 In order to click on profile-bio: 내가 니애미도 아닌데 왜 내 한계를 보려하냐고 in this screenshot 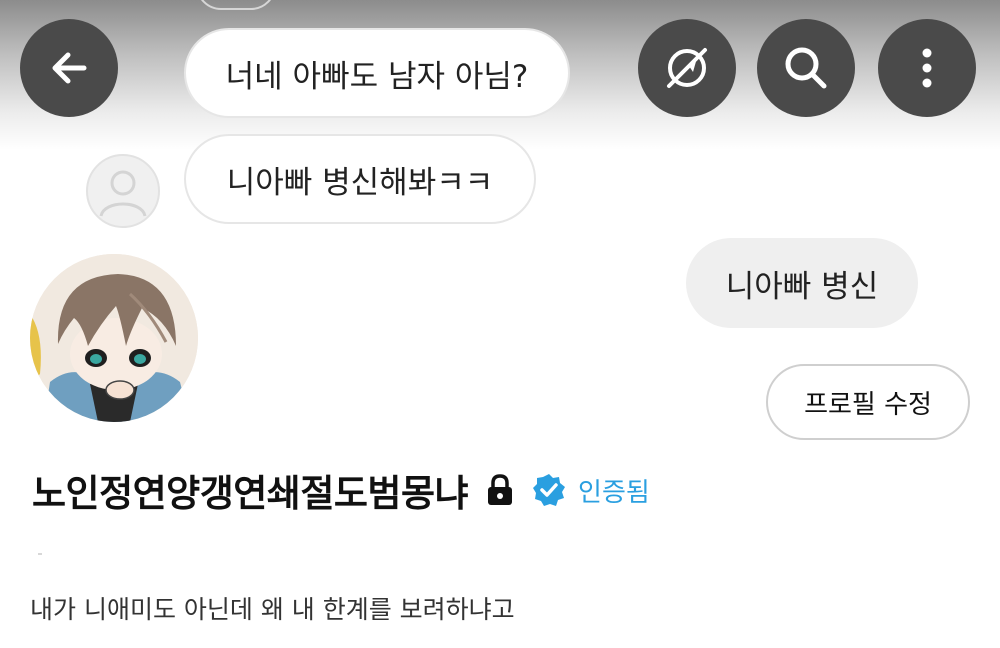, I will do `click(272, 609)`.